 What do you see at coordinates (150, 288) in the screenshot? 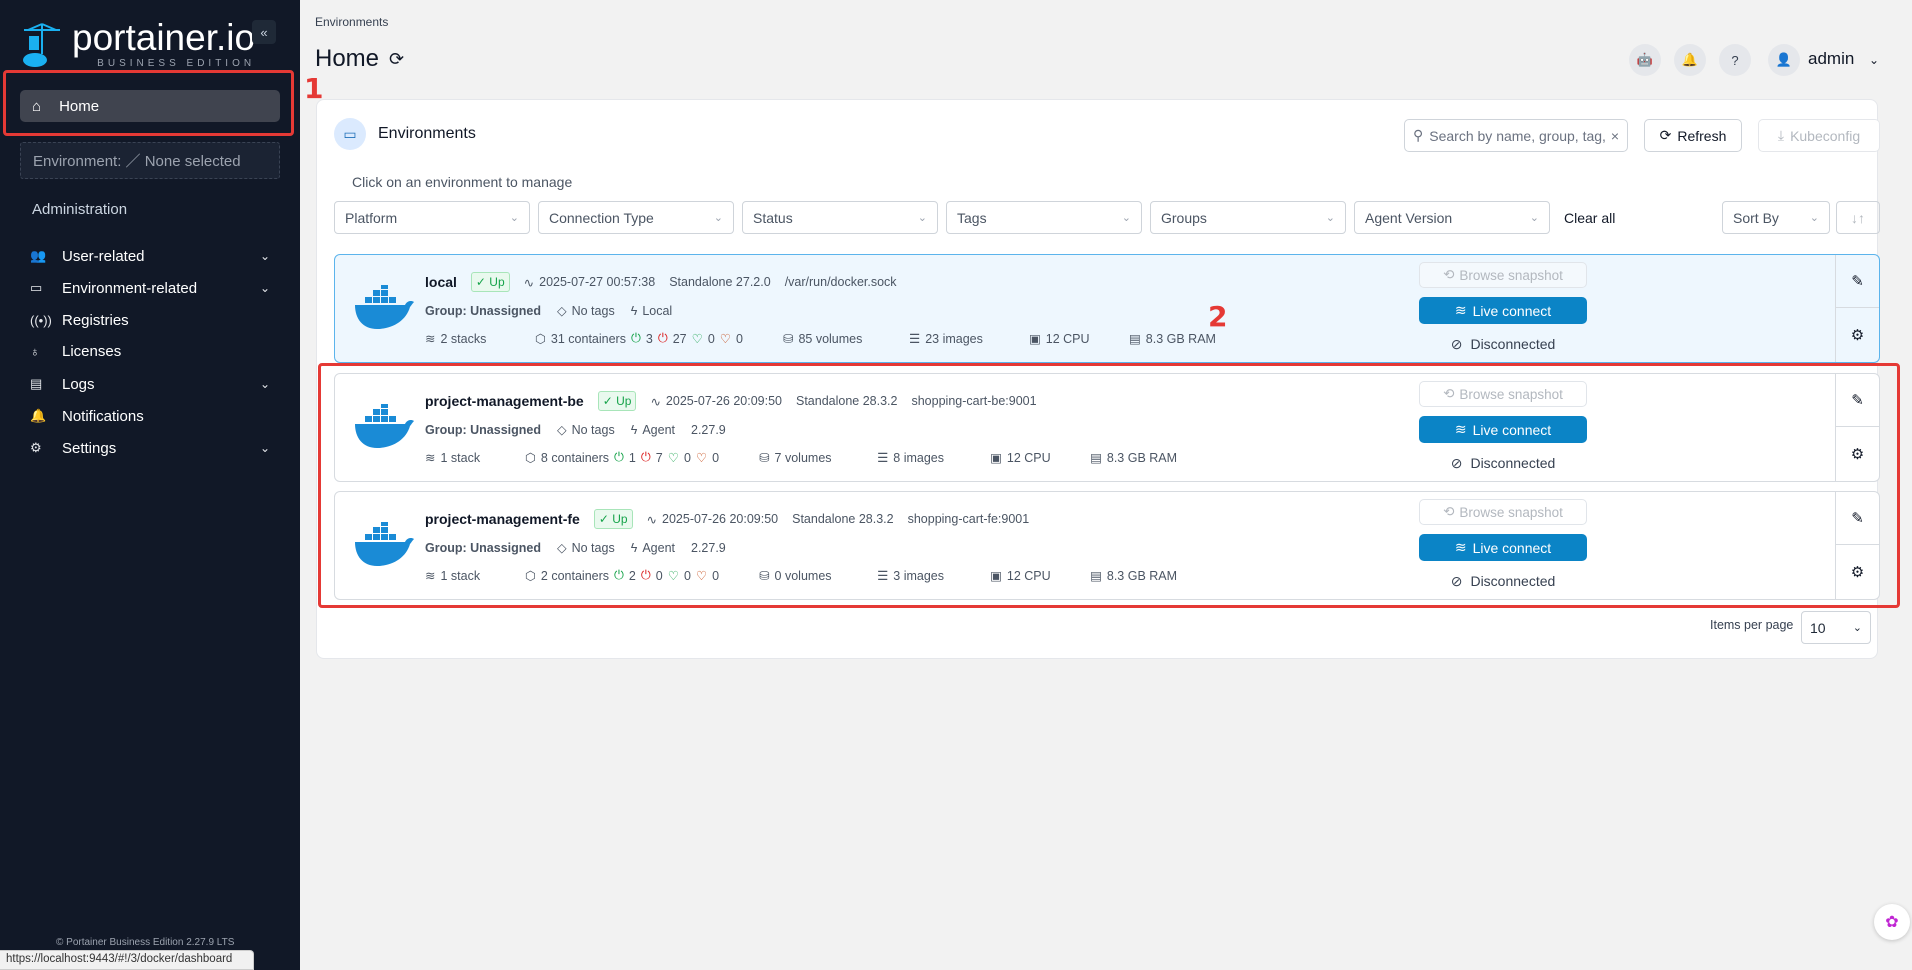
I see `sidebar-item-environment-related: ▭ Environment-related ⌄` at bounding box center [150, 288].